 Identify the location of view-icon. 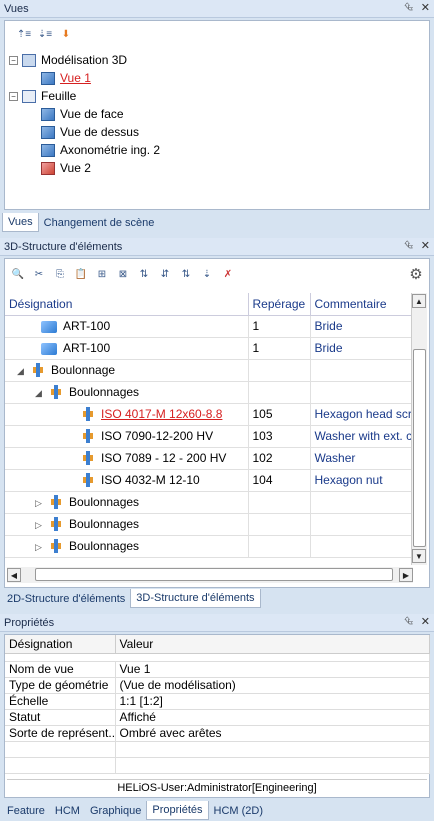
(48, 78).